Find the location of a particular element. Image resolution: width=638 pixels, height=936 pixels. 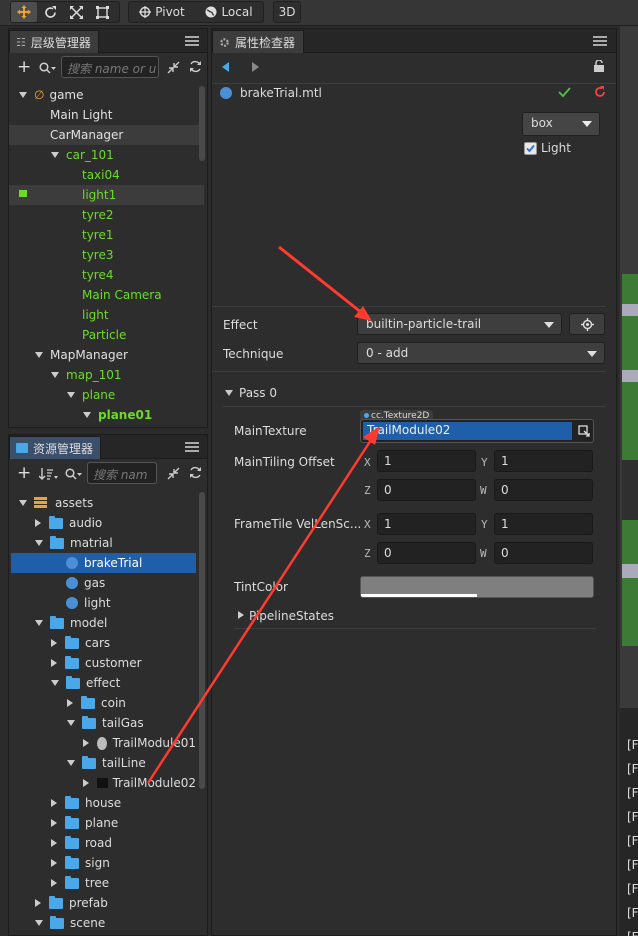

annotation-arrow-texture is located at coordinates (259, 611).